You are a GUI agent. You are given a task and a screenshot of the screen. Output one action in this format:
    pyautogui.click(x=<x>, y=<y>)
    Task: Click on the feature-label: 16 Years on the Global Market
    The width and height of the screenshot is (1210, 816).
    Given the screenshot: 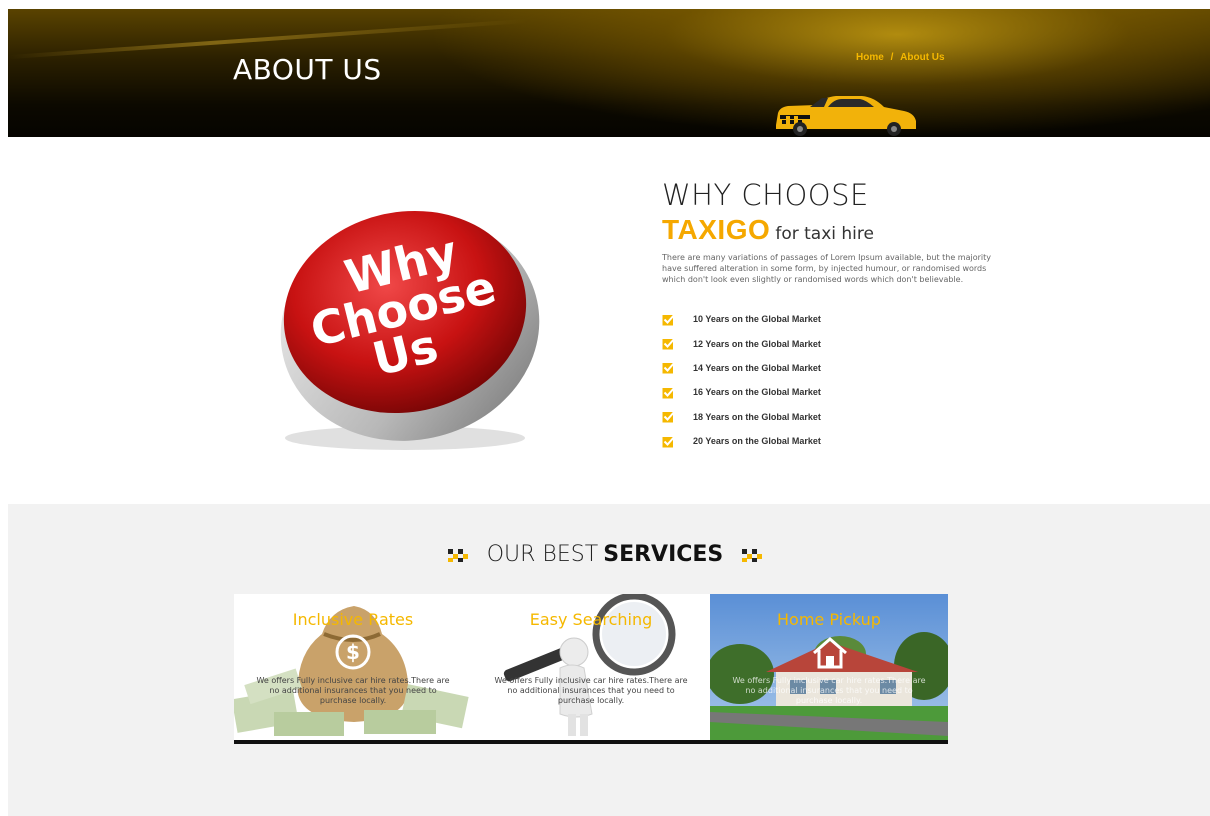 What is the action you would take?
    pyautogui.click(x=757, y=392)
    